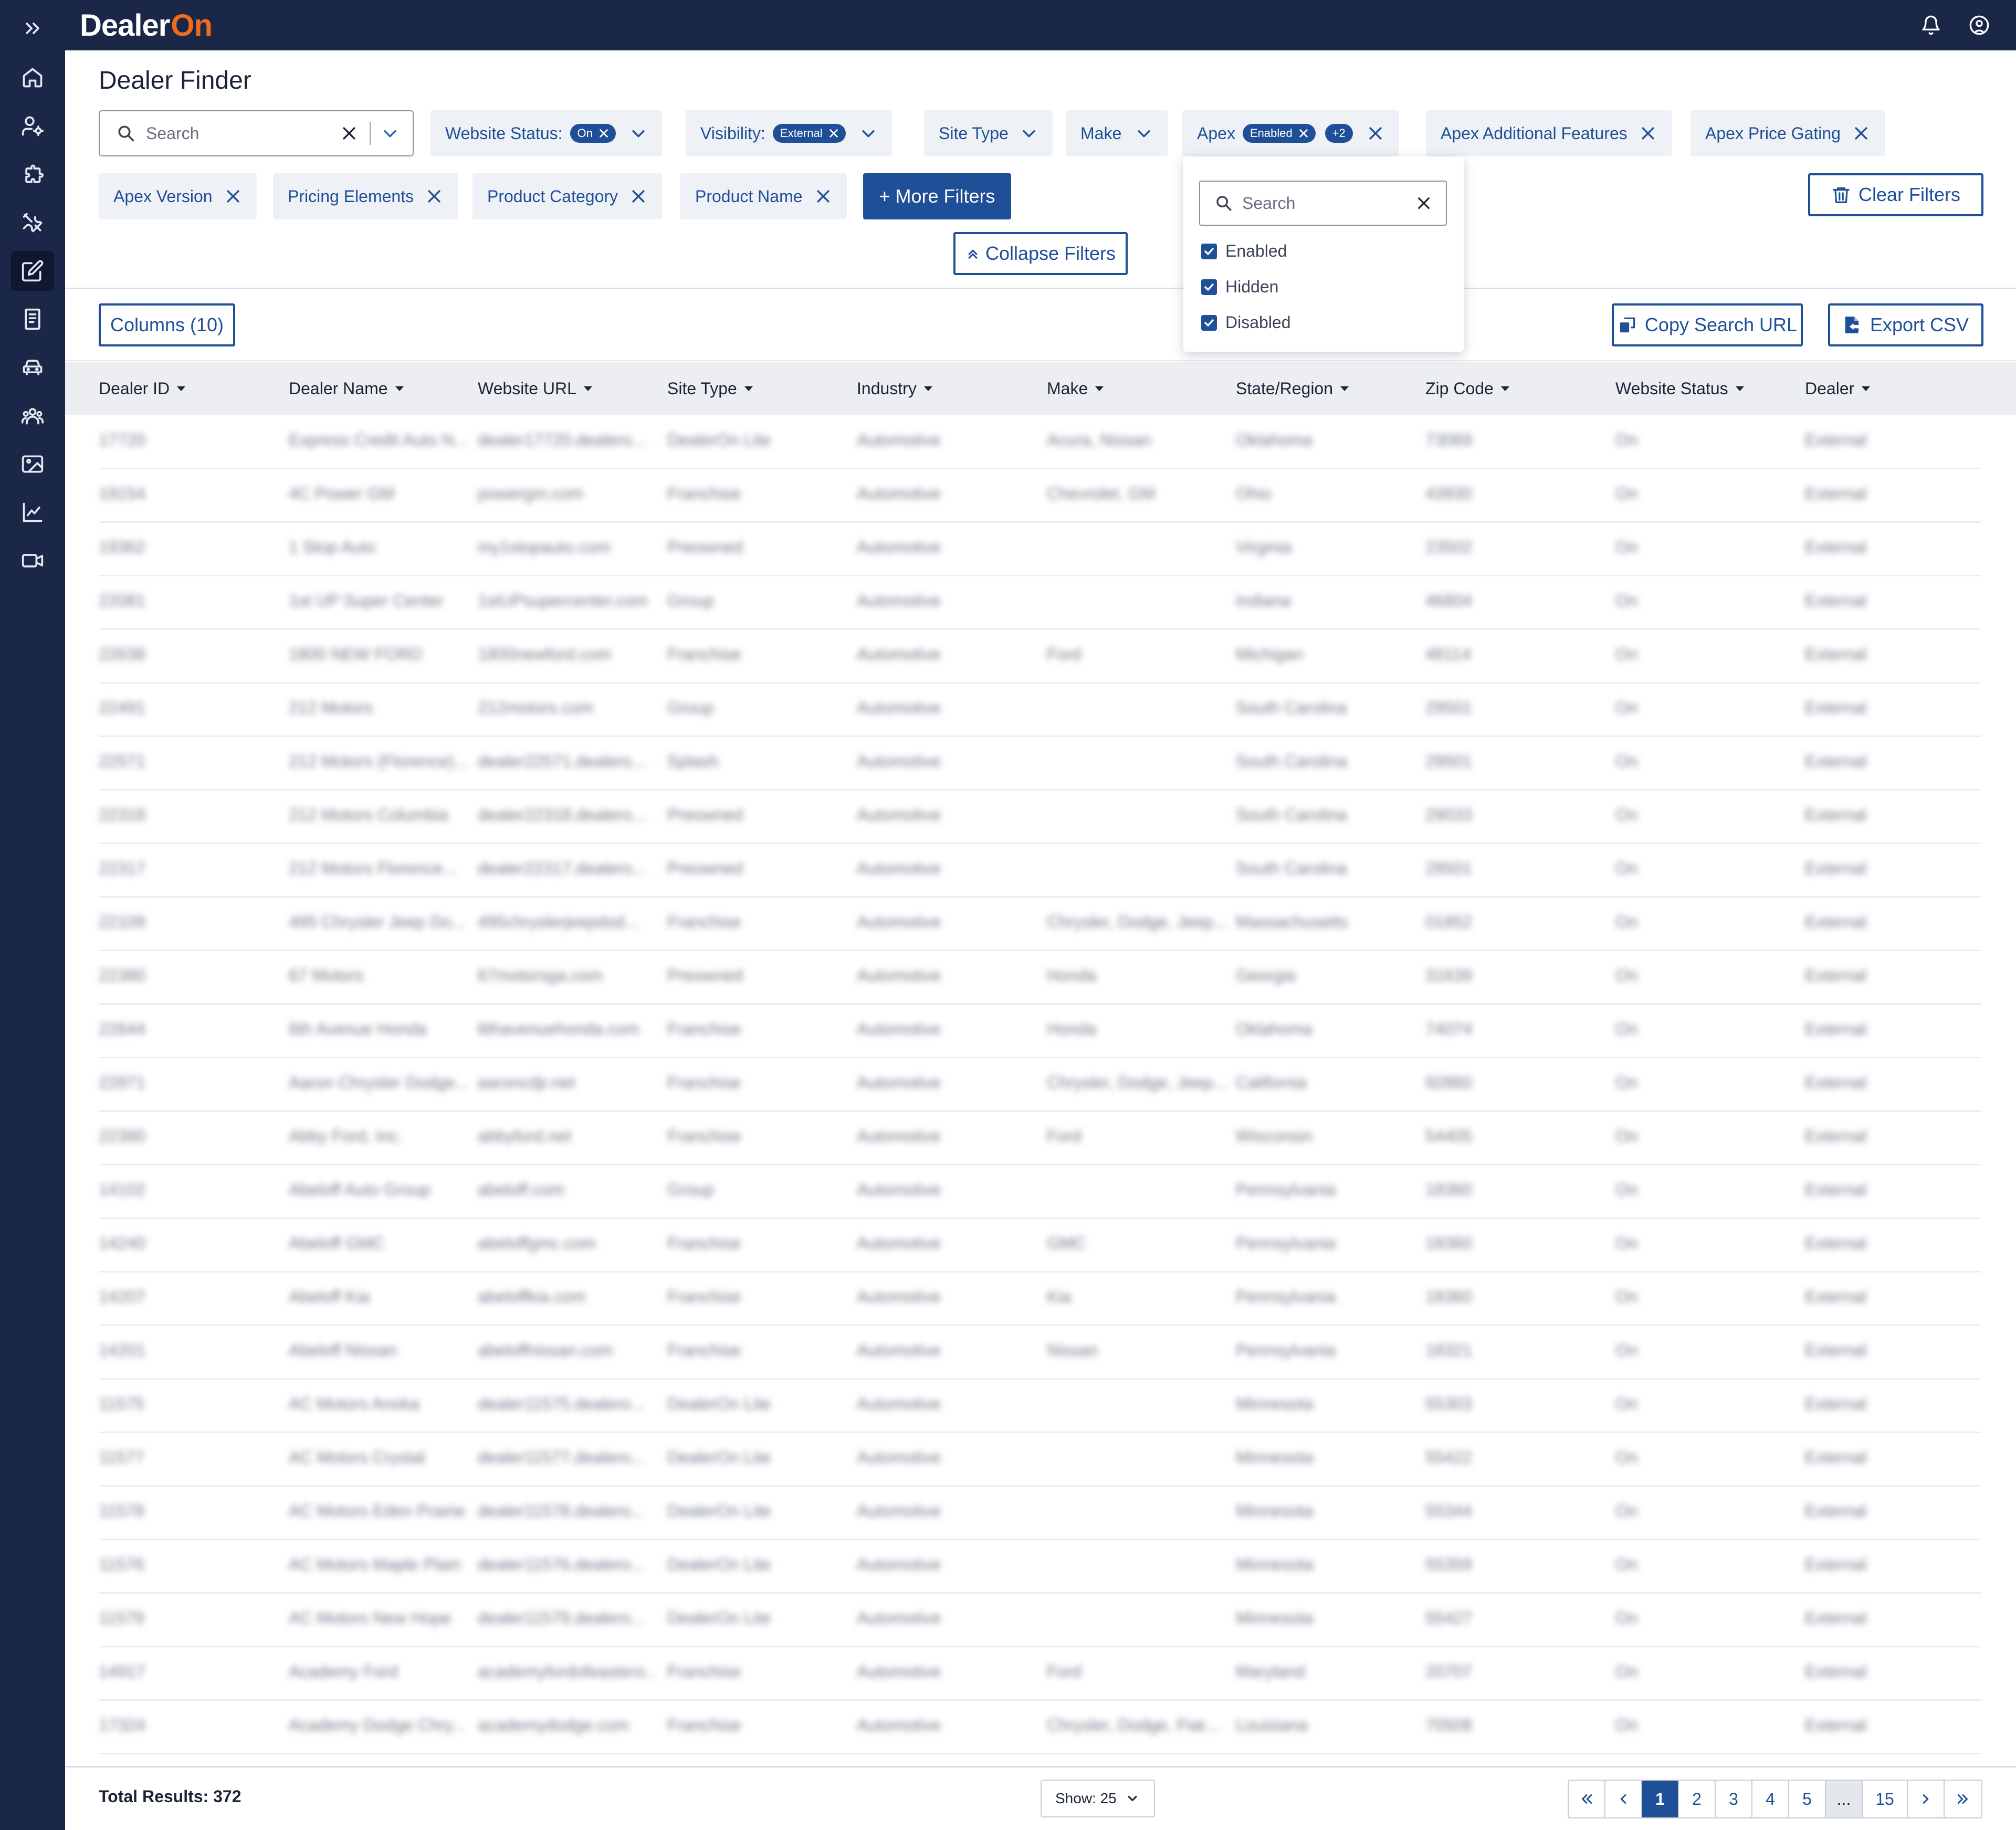 The height and width of the screenshot is (1830, 2016). What do you see at coordinates (1292, 388) in the screenshot?
I see `column-header-state-region: State/Region` at bounding box center [1292, 388].